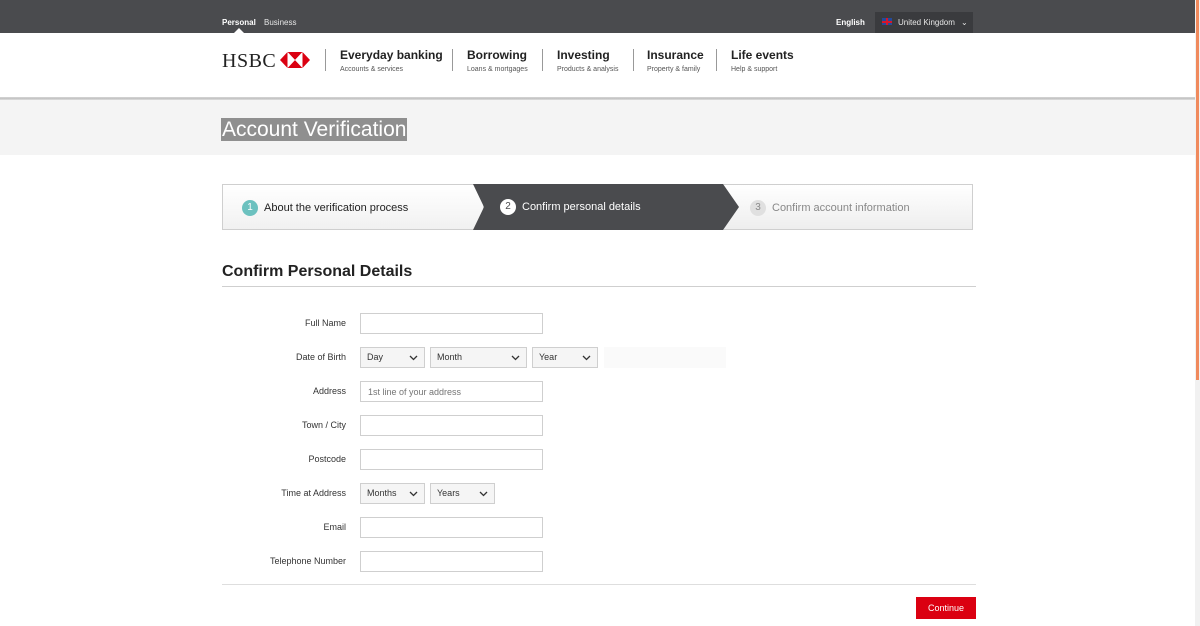 The image size is (1200, 626). I want to click on dob-year-select: Year, so click(565, 357).